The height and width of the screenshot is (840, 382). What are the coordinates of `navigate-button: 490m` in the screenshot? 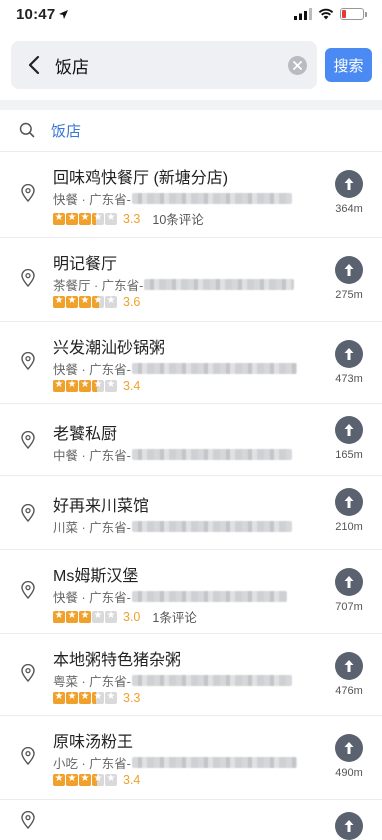 It's located at (349, 756).